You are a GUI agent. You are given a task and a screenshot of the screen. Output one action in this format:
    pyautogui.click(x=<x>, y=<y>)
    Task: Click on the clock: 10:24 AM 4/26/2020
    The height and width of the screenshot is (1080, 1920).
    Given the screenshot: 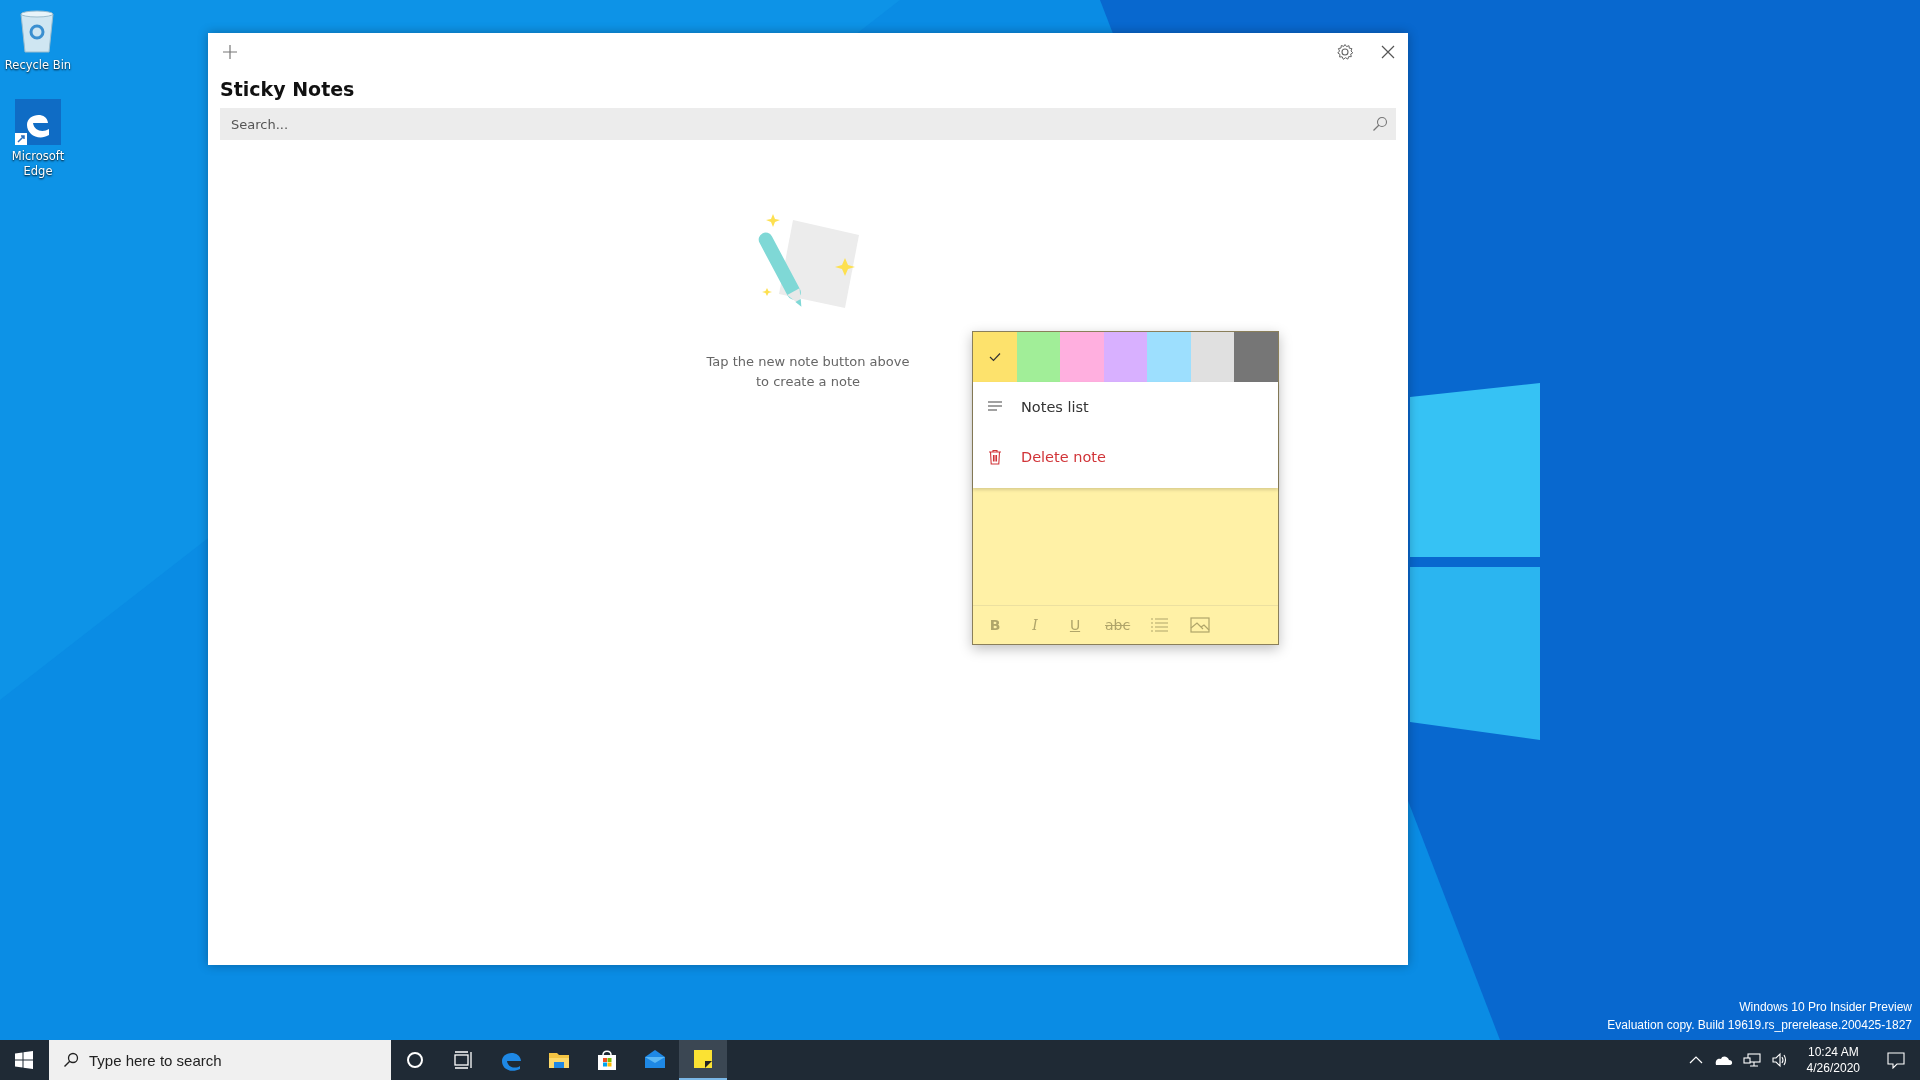 What is the action you would take?
    pyautogui.click(x=1833, y=1060)
    